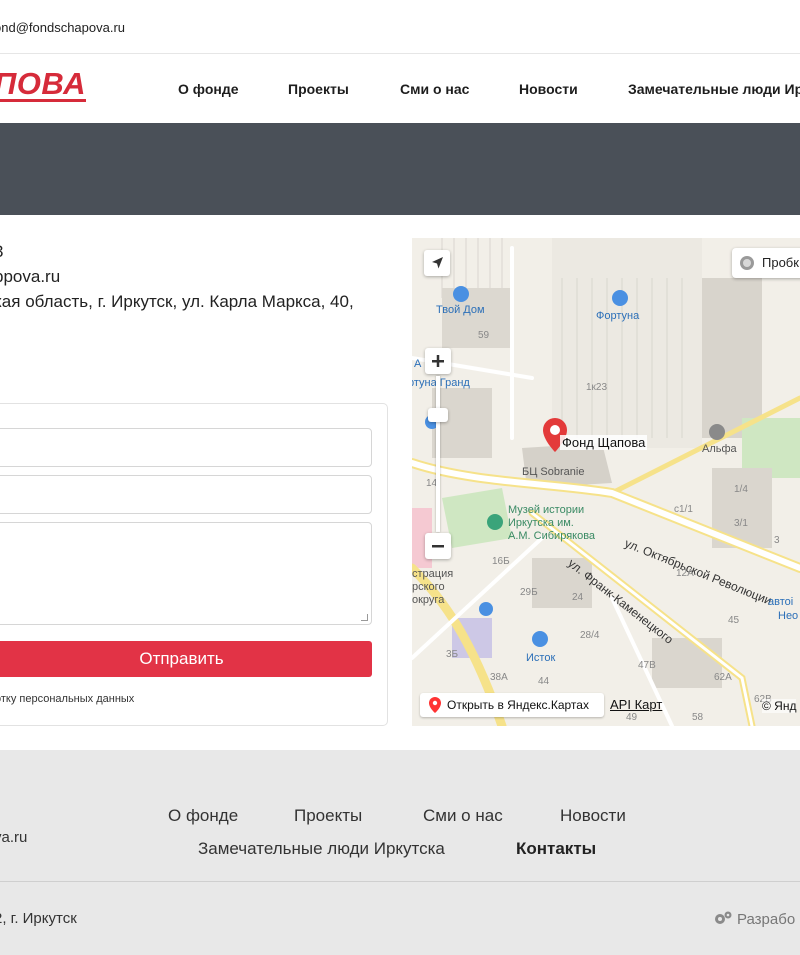 This screenshot has width=800, height=955. What do you see at coordinates (552, 536) in the screenshot?
I see `map-label-museum-3: А.М. Сибирякова` at bounding box center [552, 536].